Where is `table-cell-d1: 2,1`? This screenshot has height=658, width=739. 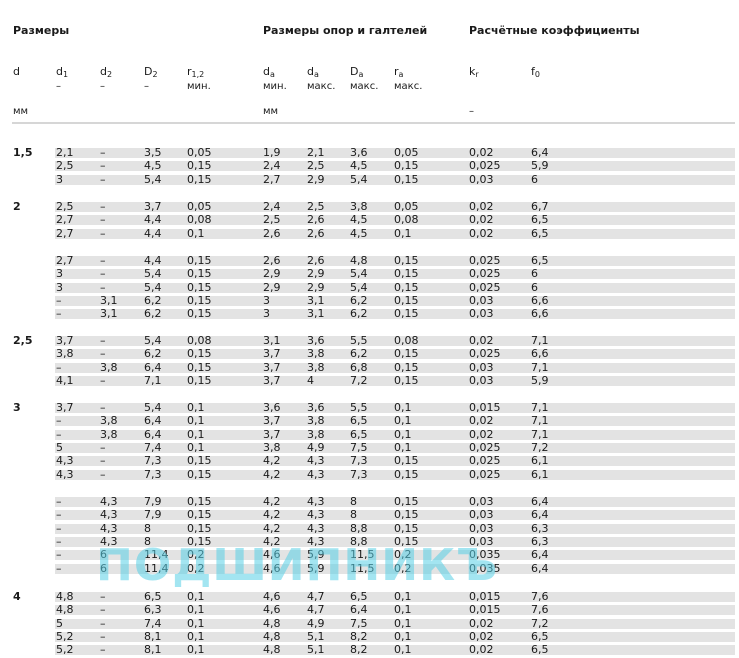
table-cell-d1: 2,1 is located at coordinates (65, 152).